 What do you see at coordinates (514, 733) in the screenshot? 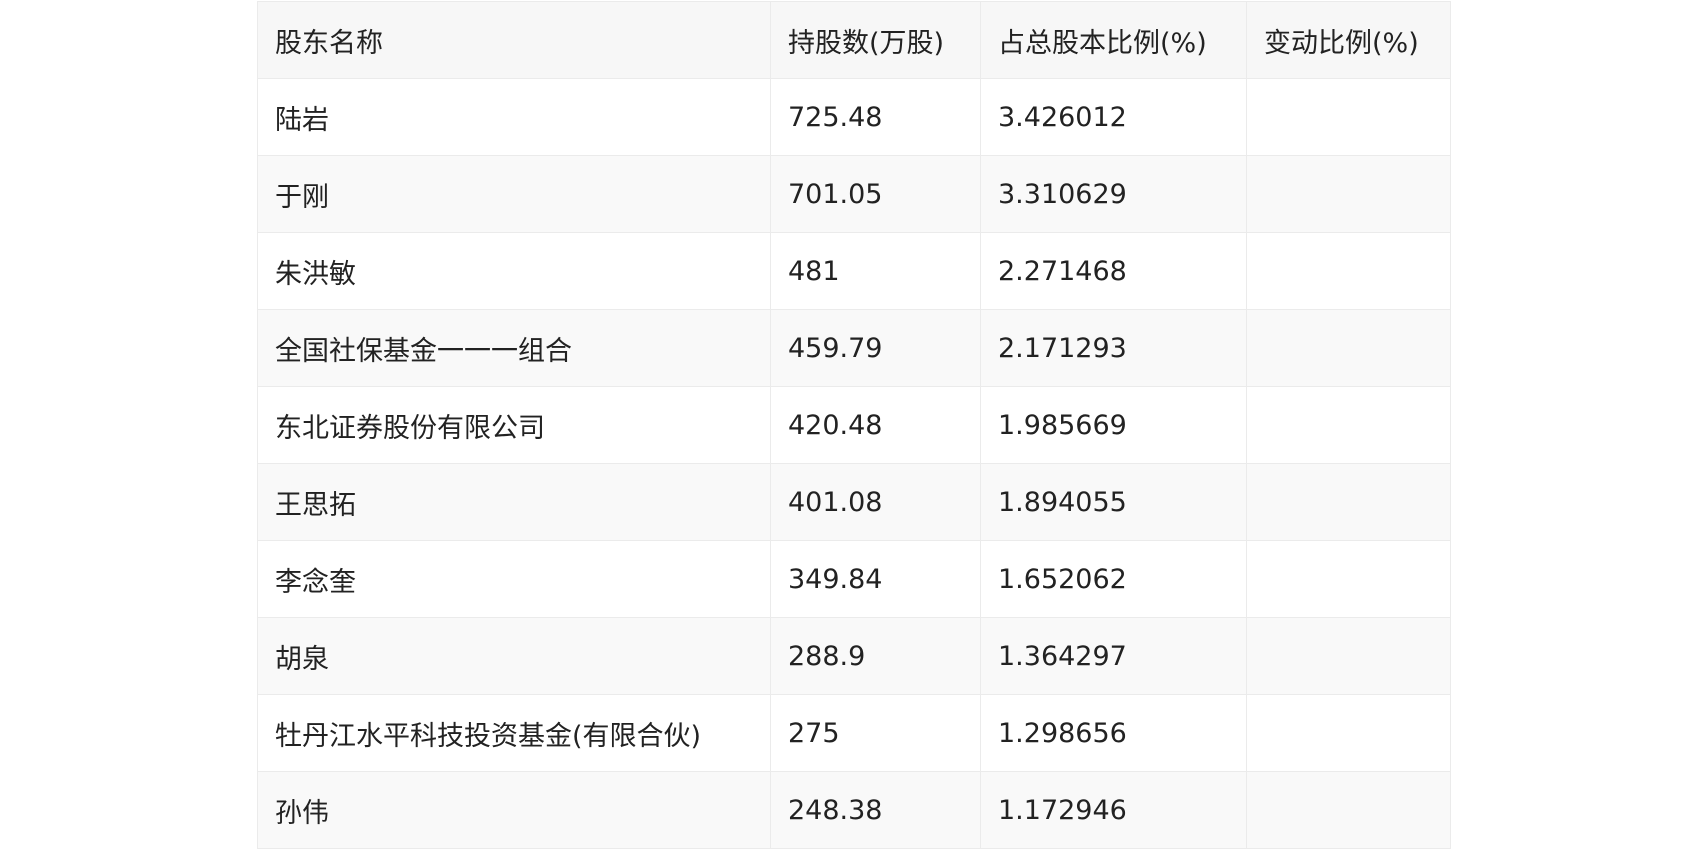
I see `cell-shareholder-name: 牡丹江水平科技投资基金(有限合伙)` at bounding box center [514, 733].